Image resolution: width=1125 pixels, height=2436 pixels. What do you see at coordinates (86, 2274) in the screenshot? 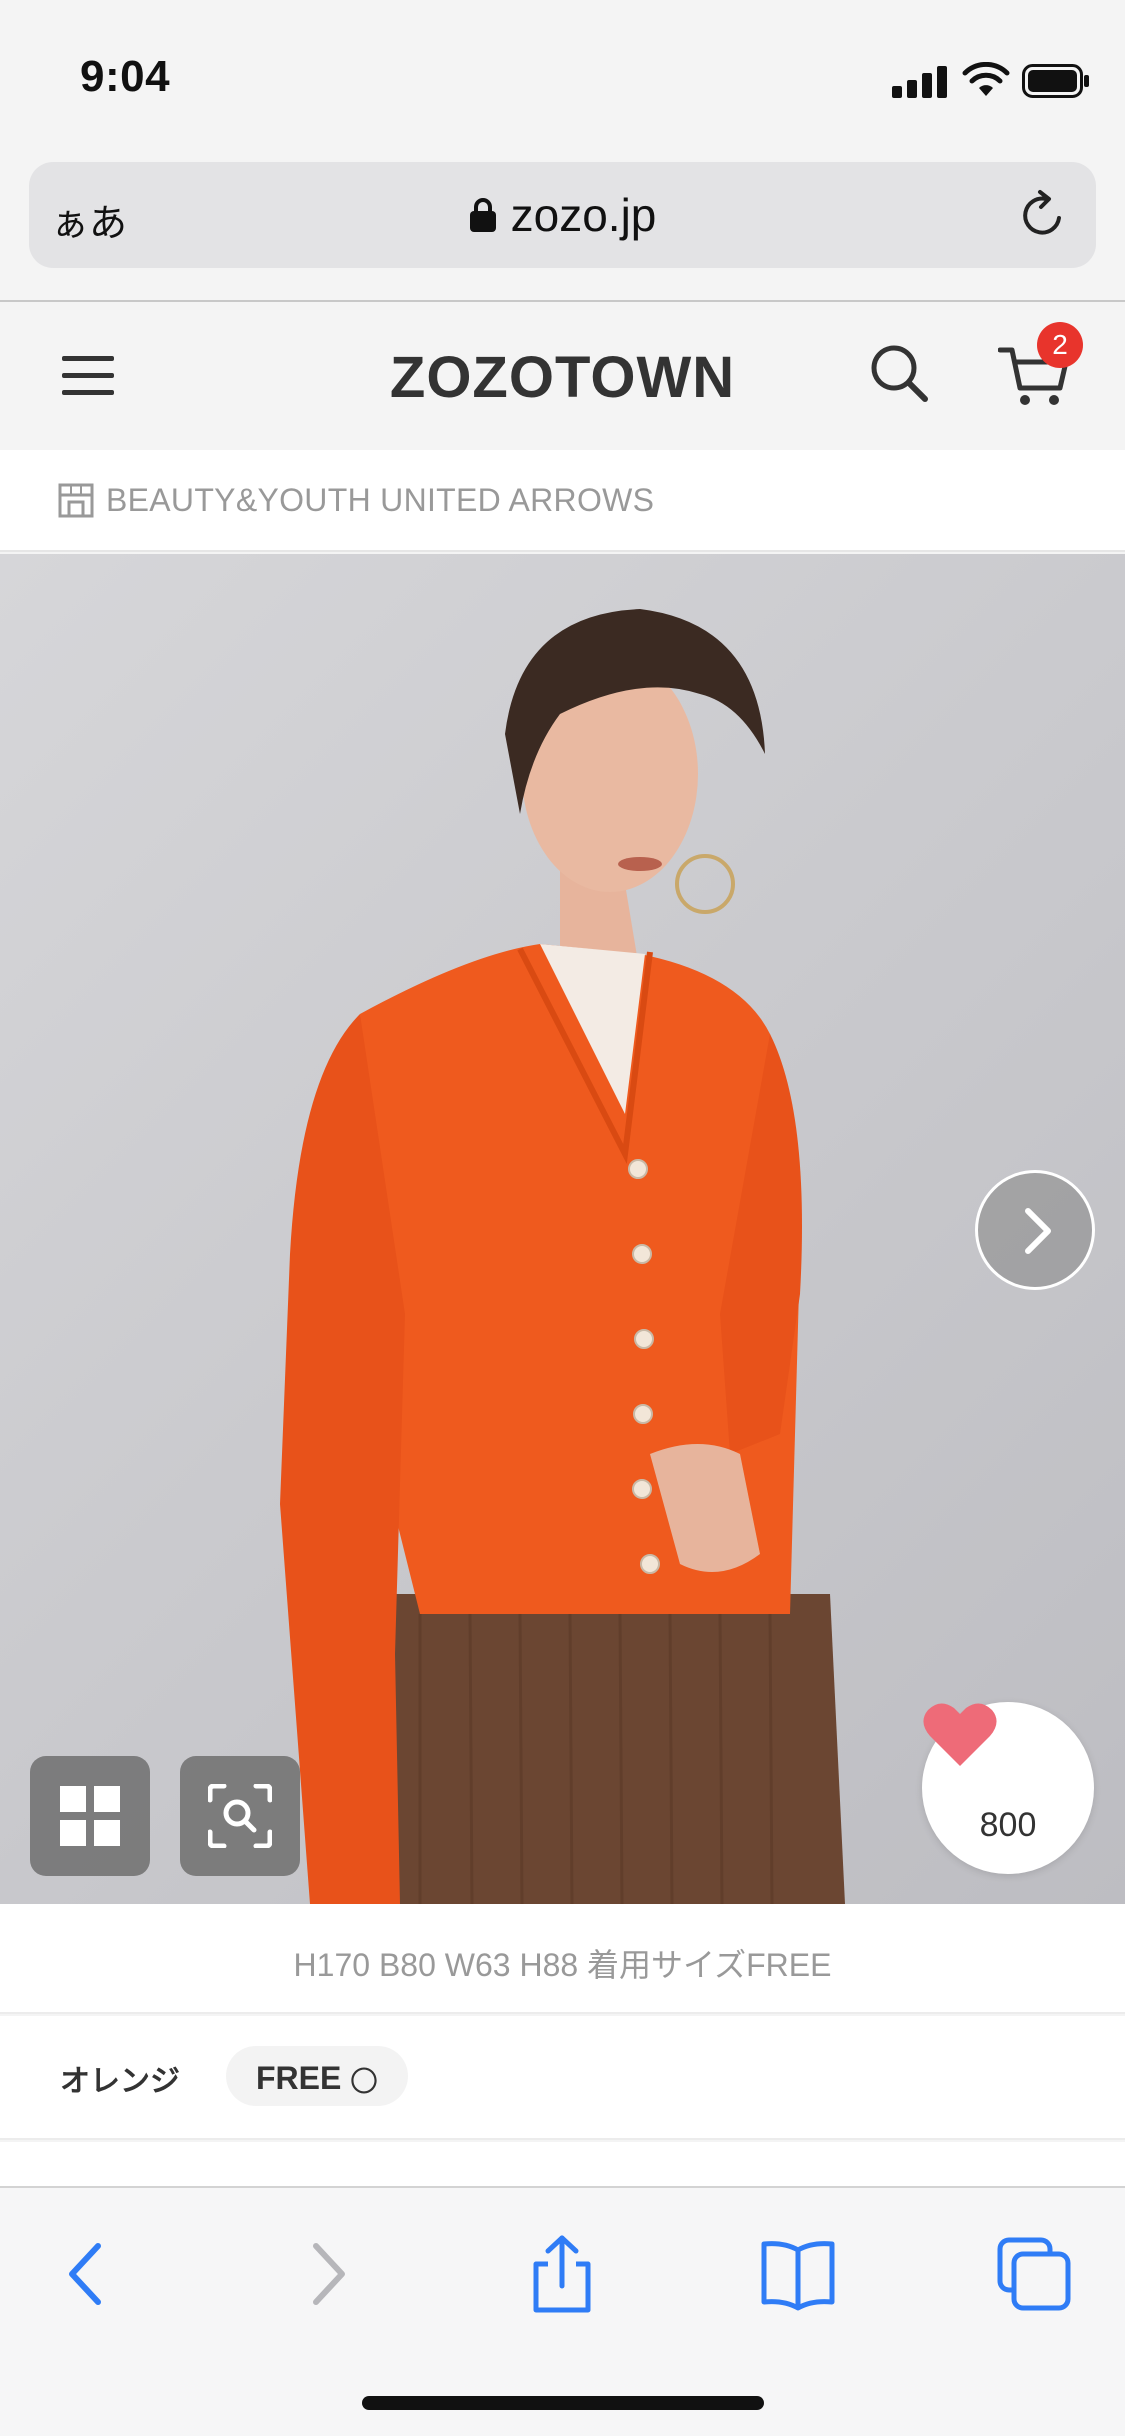
I see `back-icon` at bounding box center [86, 2274].